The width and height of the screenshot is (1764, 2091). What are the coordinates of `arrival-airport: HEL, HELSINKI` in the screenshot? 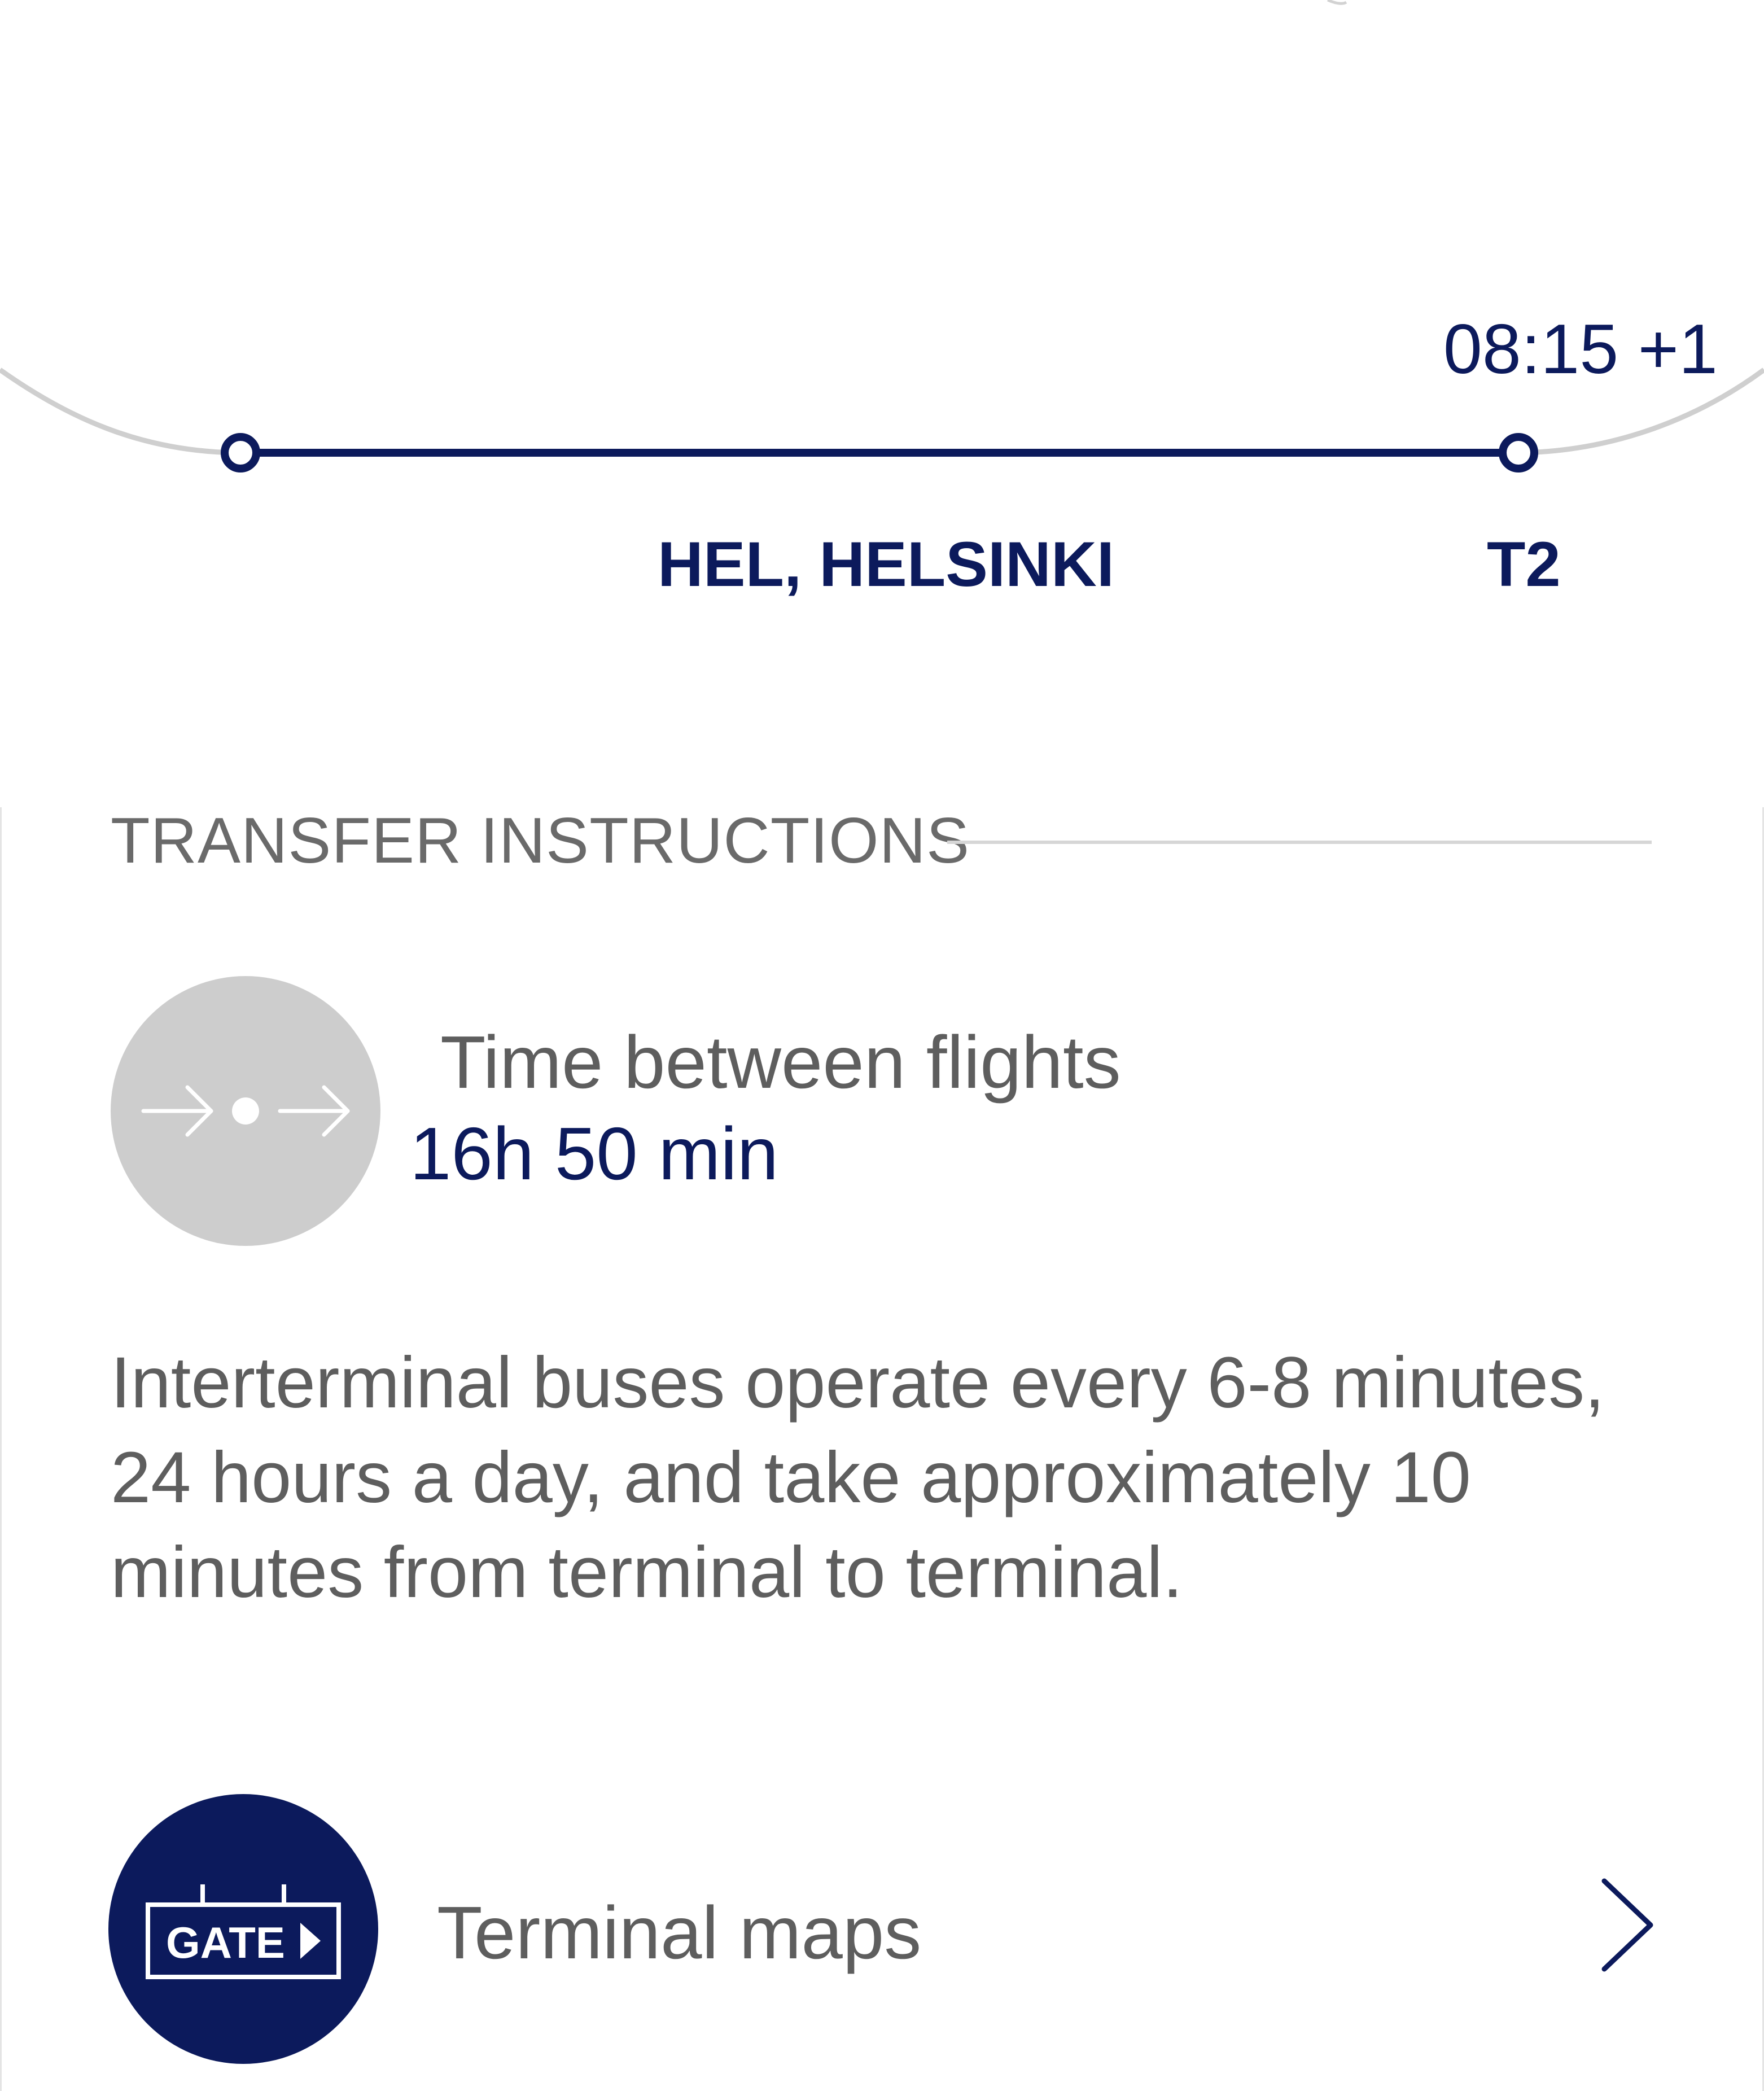 It's located at (886, 564).